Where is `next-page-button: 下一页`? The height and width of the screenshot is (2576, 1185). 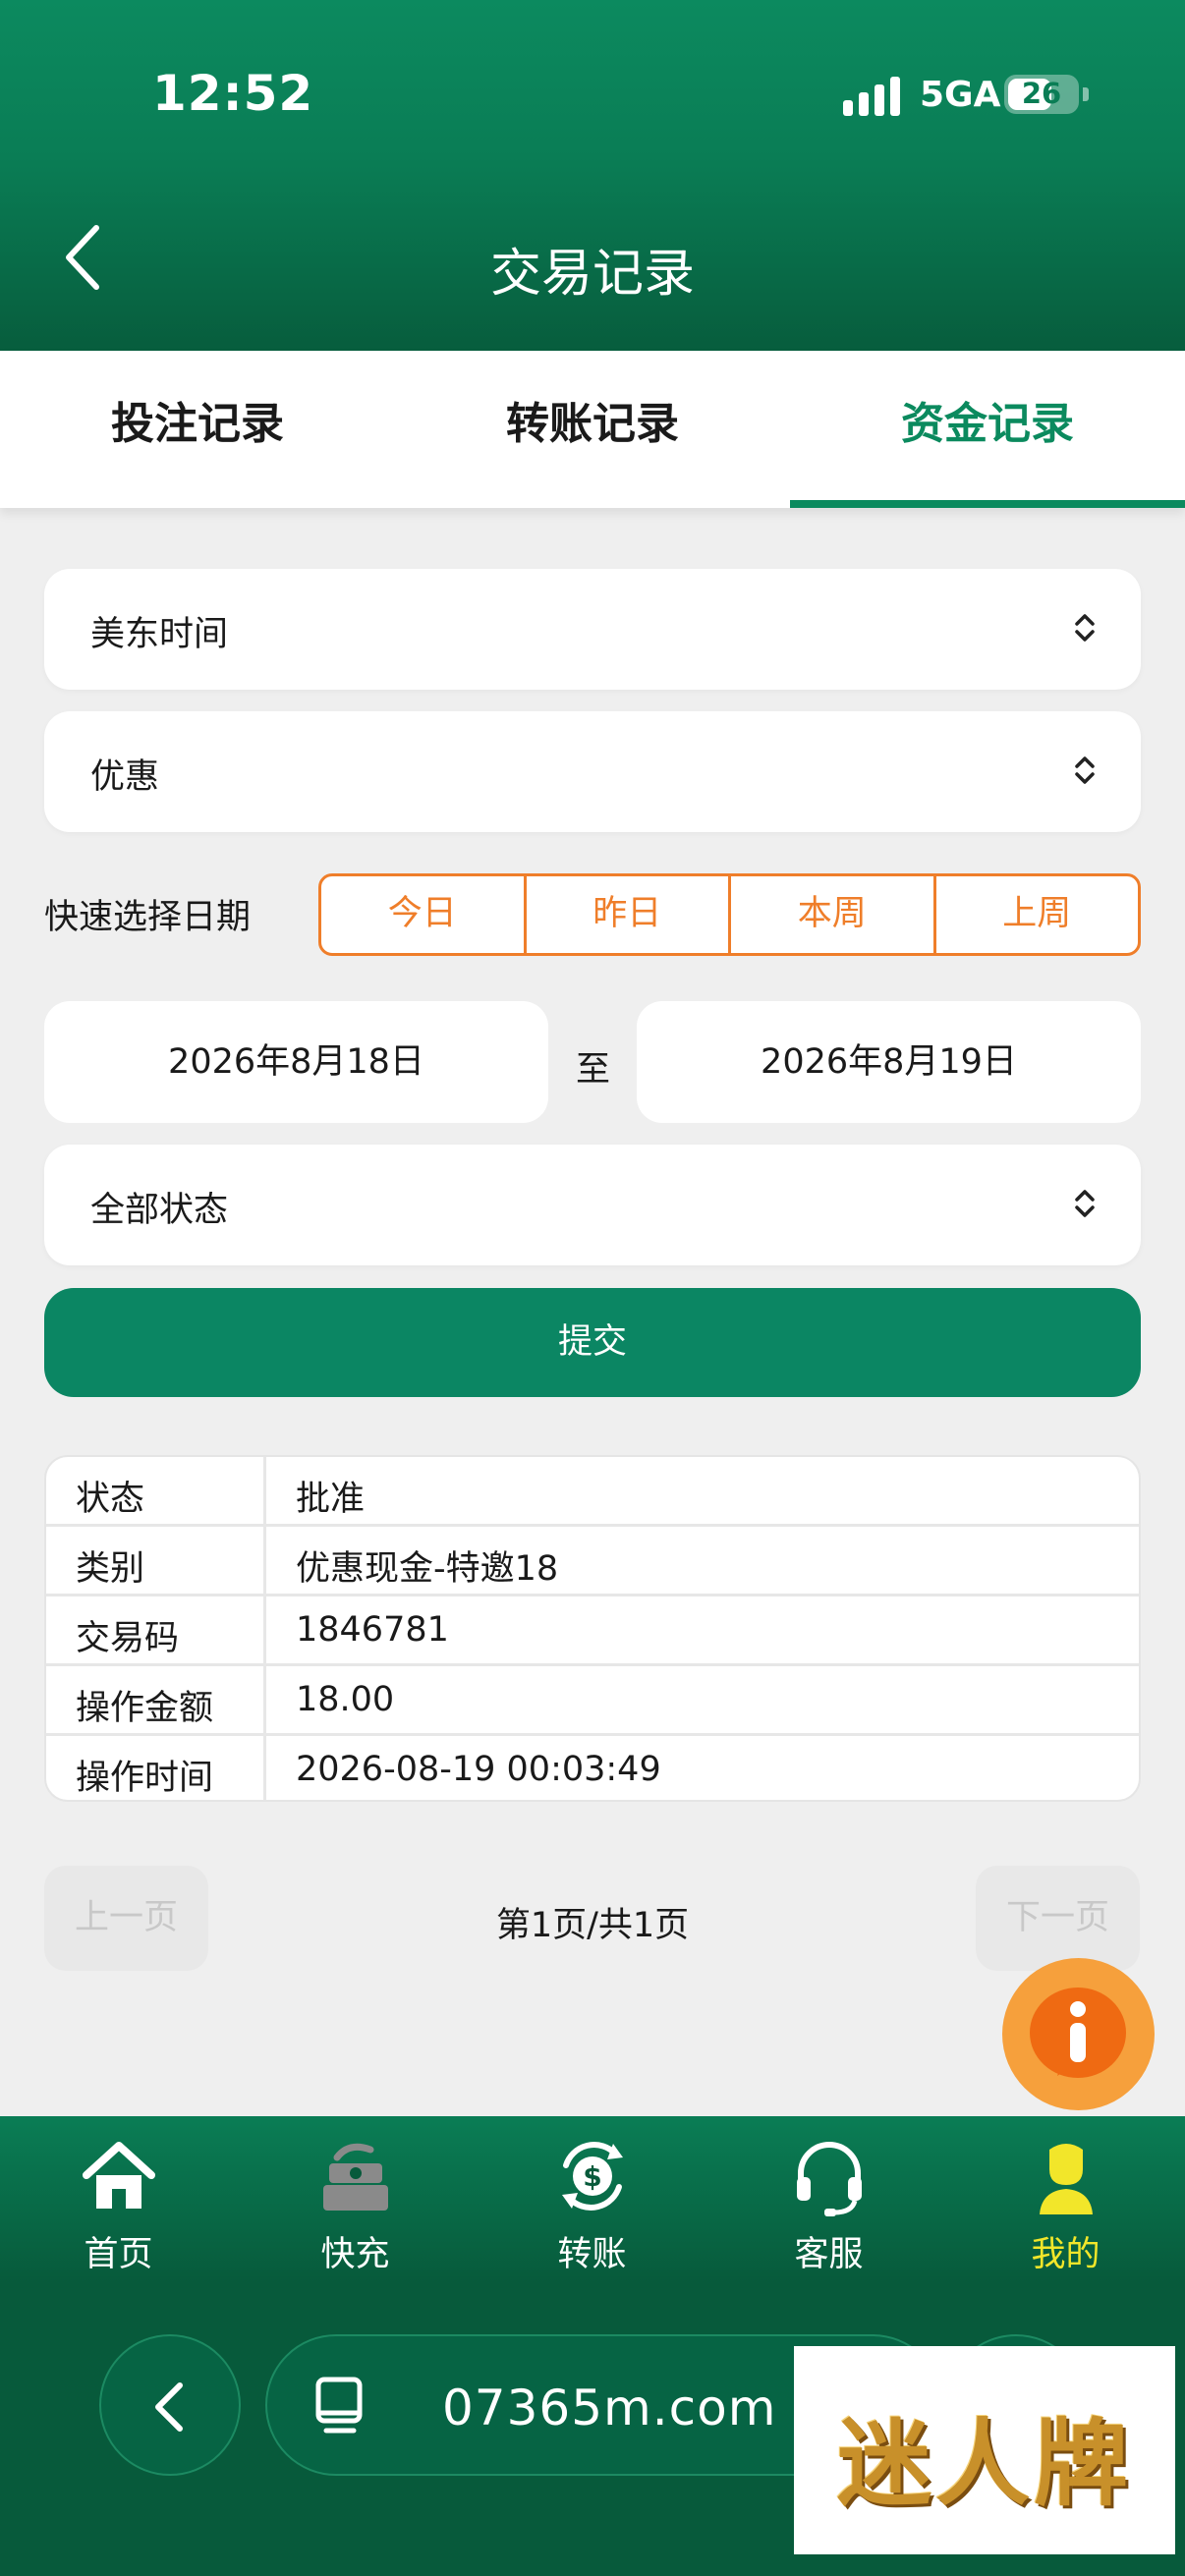
next-page-button: 下一页 is located at coordinates (1058, 1918).